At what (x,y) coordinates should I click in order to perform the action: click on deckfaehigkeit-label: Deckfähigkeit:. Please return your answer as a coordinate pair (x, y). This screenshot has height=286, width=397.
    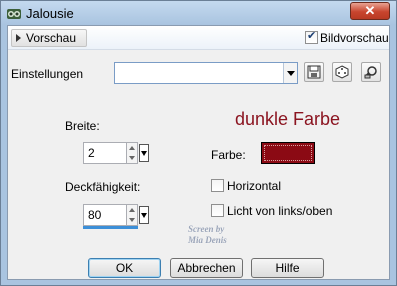
    Looking at the image, I should click on (103, 187).